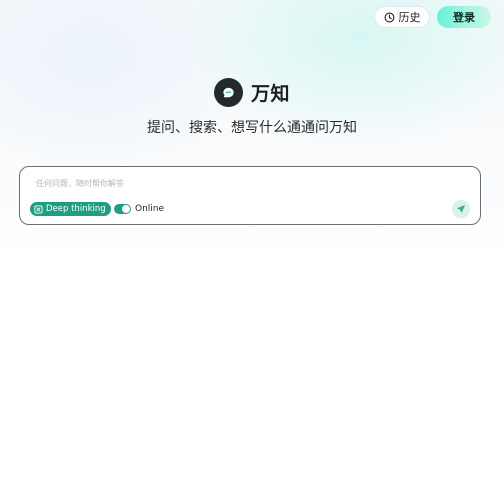  Describe the element at coordinates (250, 195) in the screenshot. I see `composer: Deep thinking Online` at that location.